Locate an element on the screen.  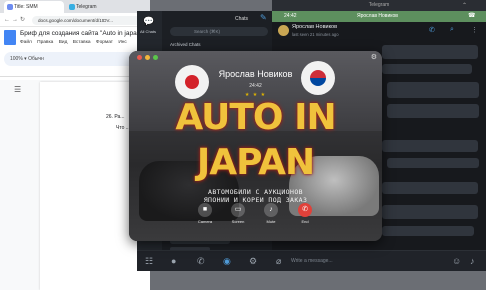
menu-tools: Инс is located at coordinates (122, 42).